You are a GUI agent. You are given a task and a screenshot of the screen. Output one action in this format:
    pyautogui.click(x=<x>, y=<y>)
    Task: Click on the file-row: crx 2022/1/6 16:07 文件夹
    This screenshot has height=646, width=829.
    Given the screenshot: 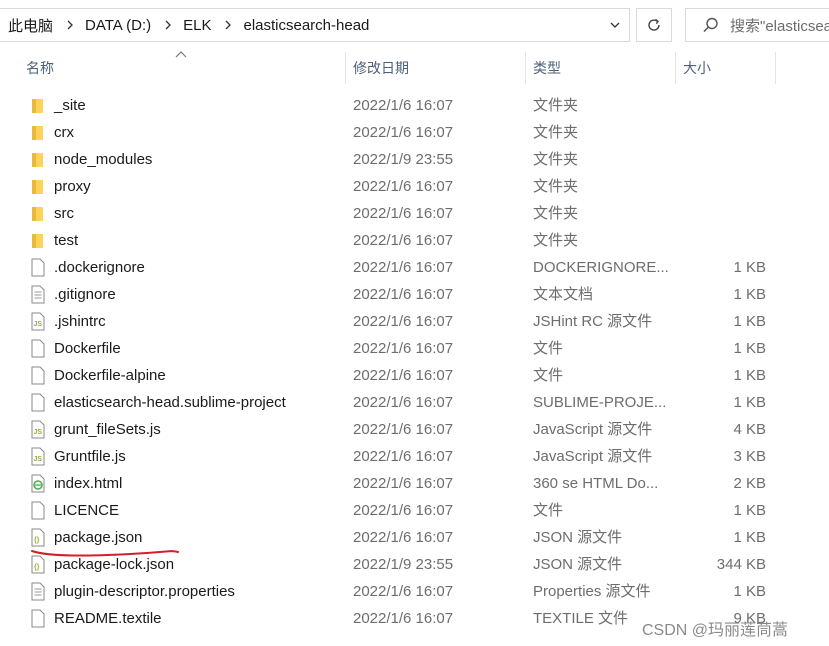 What is the action you would take?
    pyautogui.click(x=414, y=132)
    